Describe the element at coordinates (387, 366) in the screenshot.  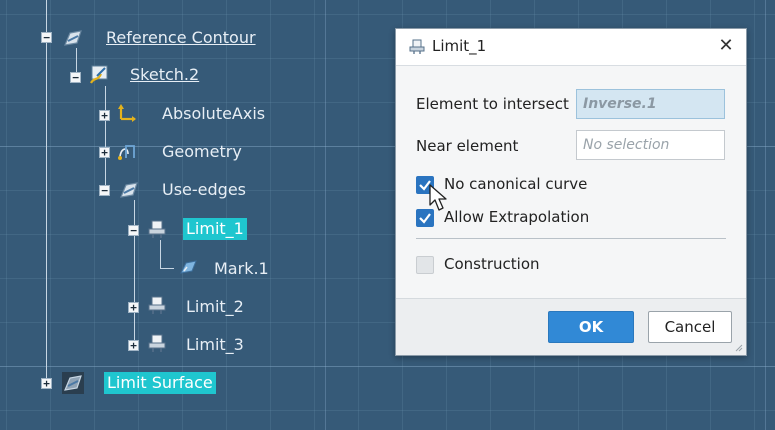
I see `grid-line` at that location.